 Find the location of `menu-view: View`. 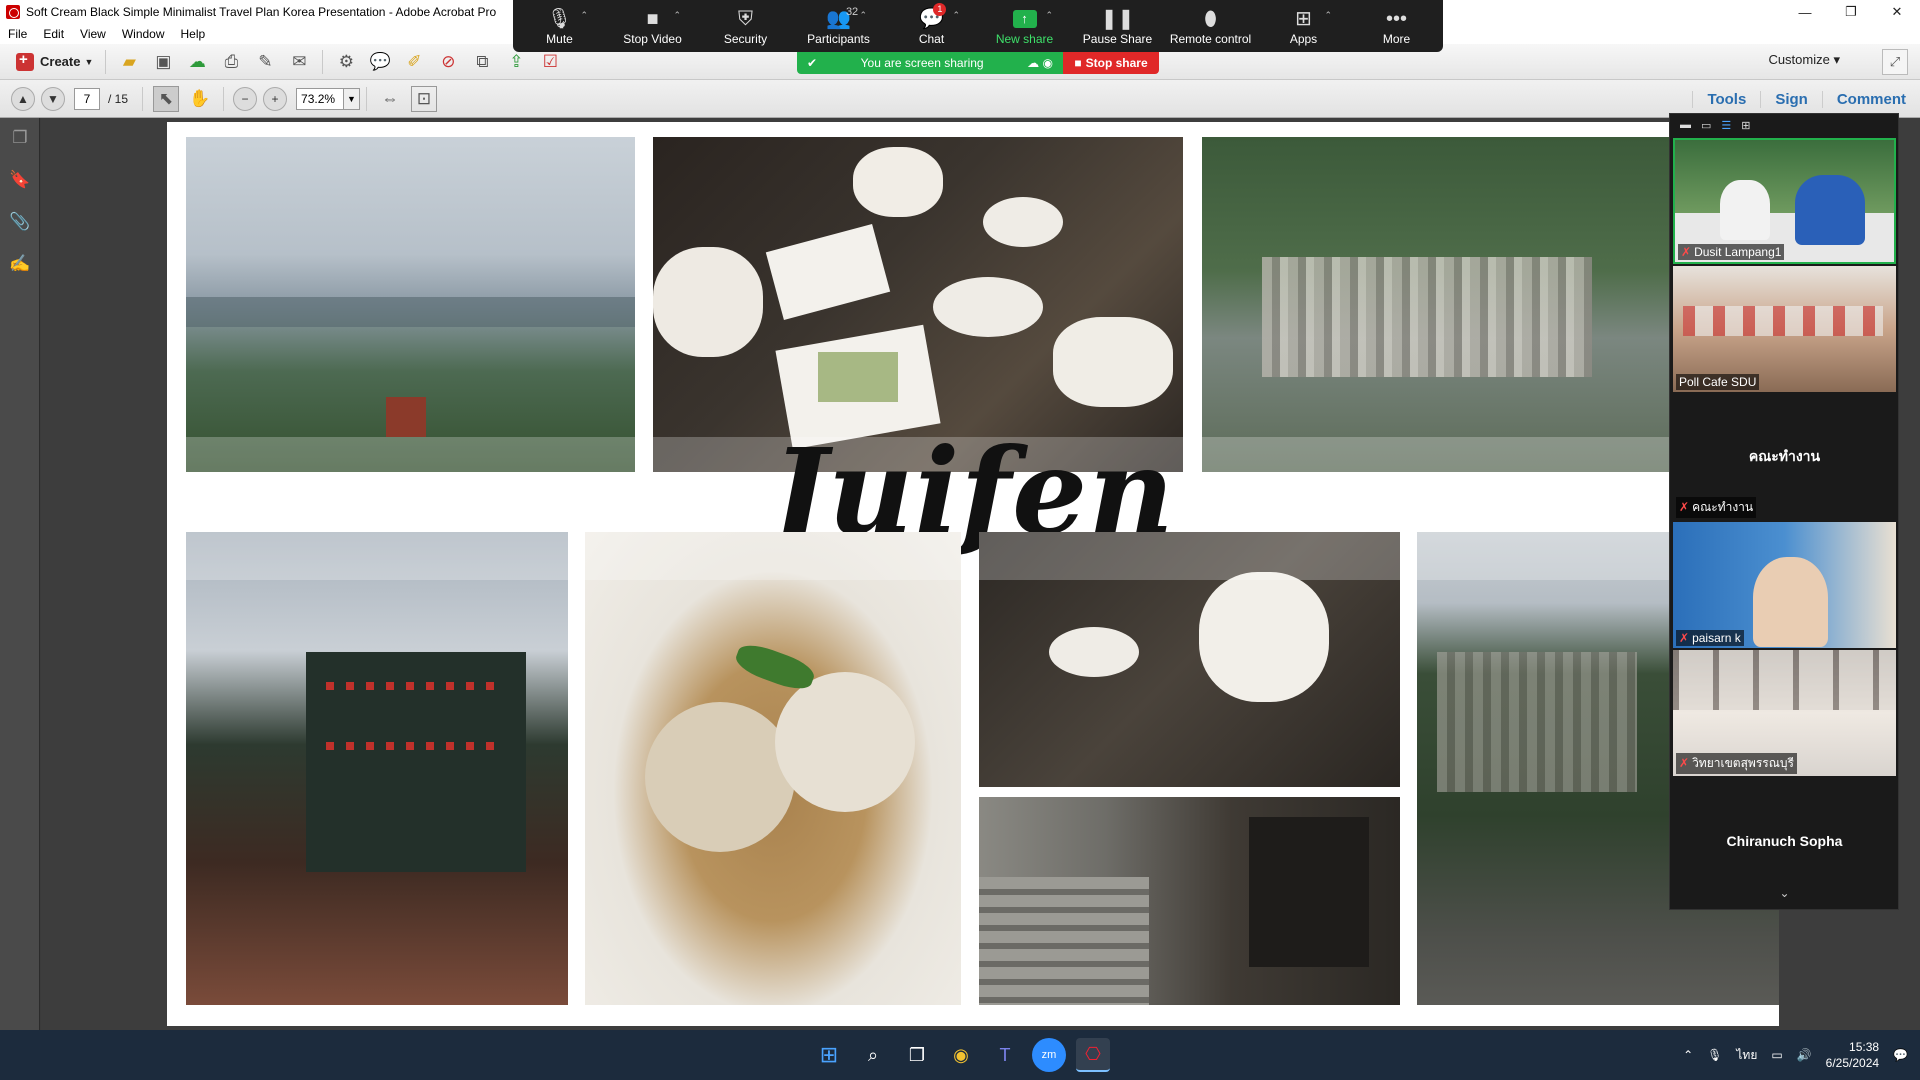

menu-view: View is located at coordinates (93, 34).